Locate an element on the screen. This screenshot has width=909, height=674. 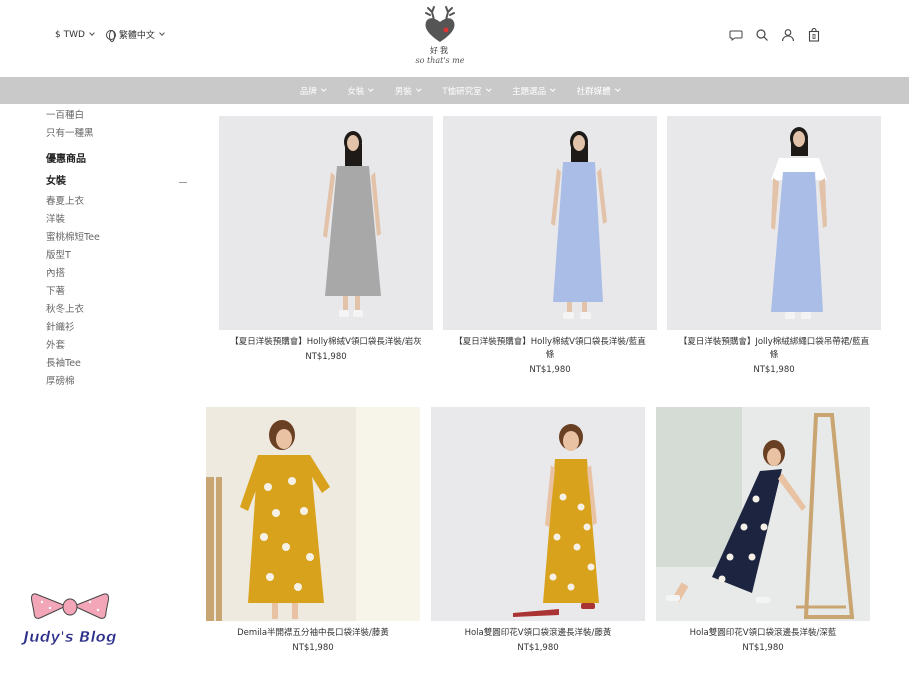
currency-label: $ TWD is located at coordinates (70, 34).